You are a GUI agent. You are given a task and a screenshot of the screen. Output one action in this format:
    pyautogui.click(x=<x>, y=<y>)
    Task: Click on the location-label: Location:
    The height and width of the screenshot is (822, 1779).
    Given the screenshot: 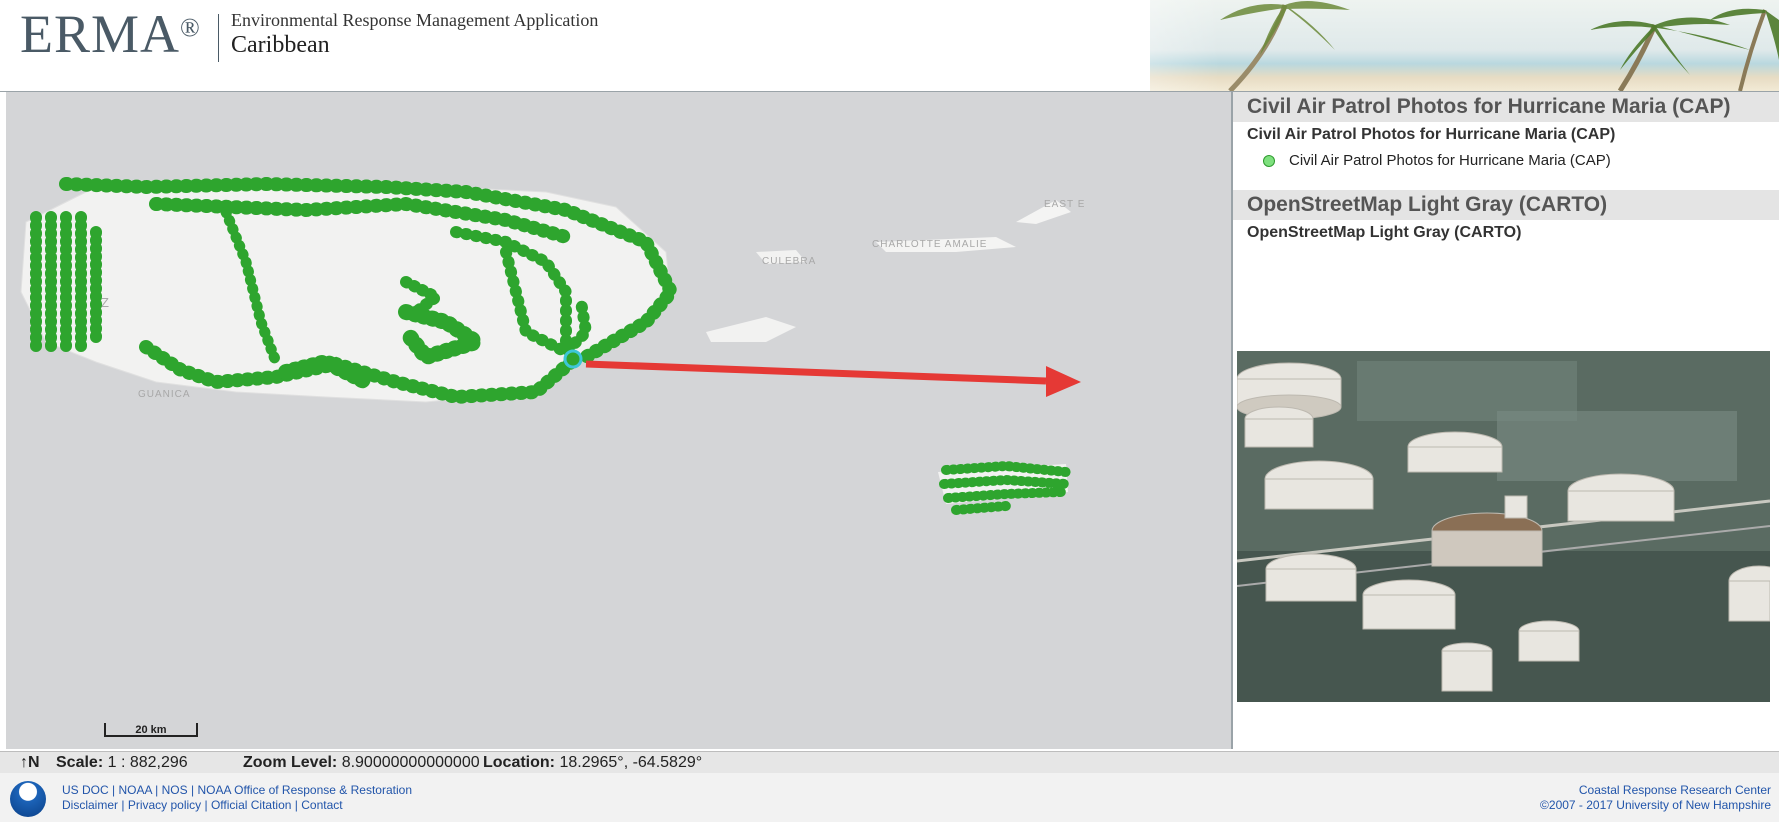 What is the action you would take?
    pyautogui.click(x=519, y=762)
    